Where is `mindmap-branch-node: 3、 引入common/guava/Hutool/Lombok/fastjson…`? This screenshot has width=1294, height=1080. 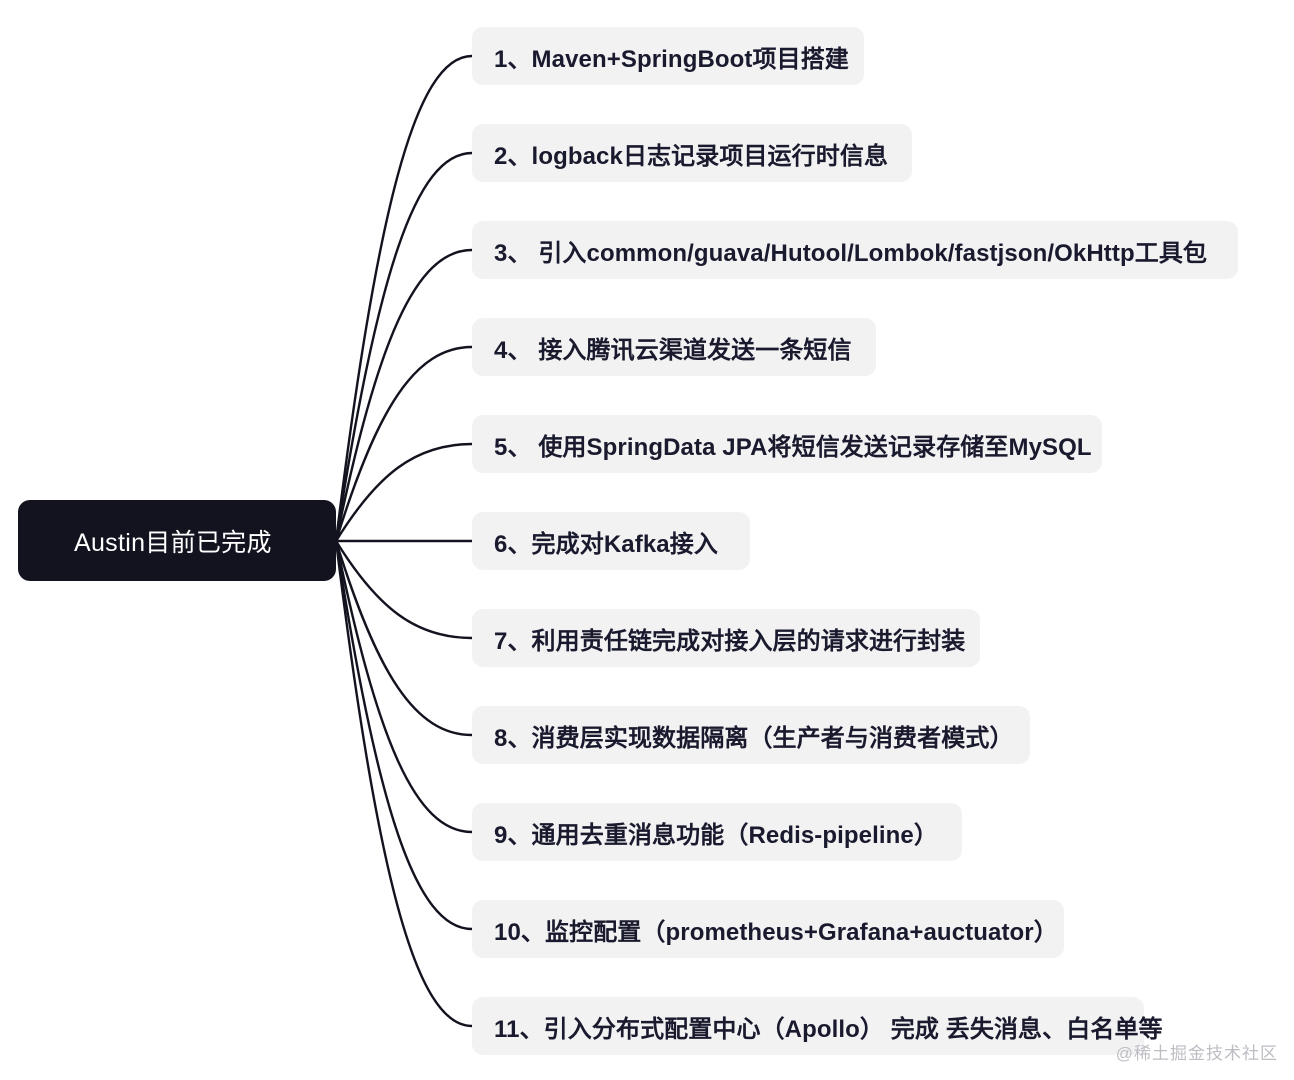 mindmap-branch-node: 3、 引入common/guava/Hutool/Lombok/fastjson… is located at coordinates (855, 250).